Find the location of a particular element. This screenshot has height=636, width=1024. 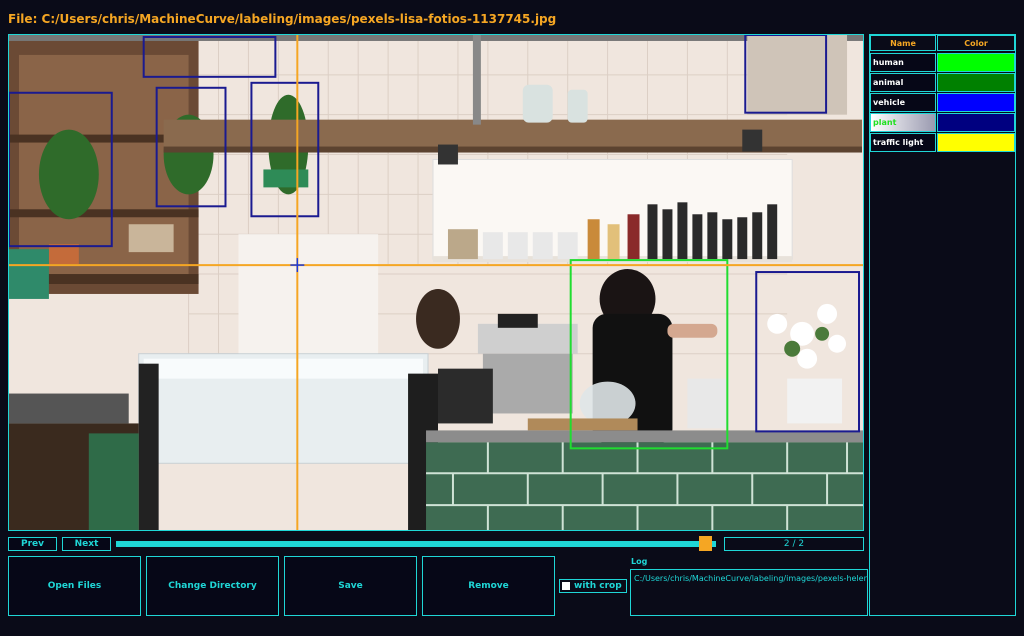

color-column-header: Color is located at coordinates (976, 43).